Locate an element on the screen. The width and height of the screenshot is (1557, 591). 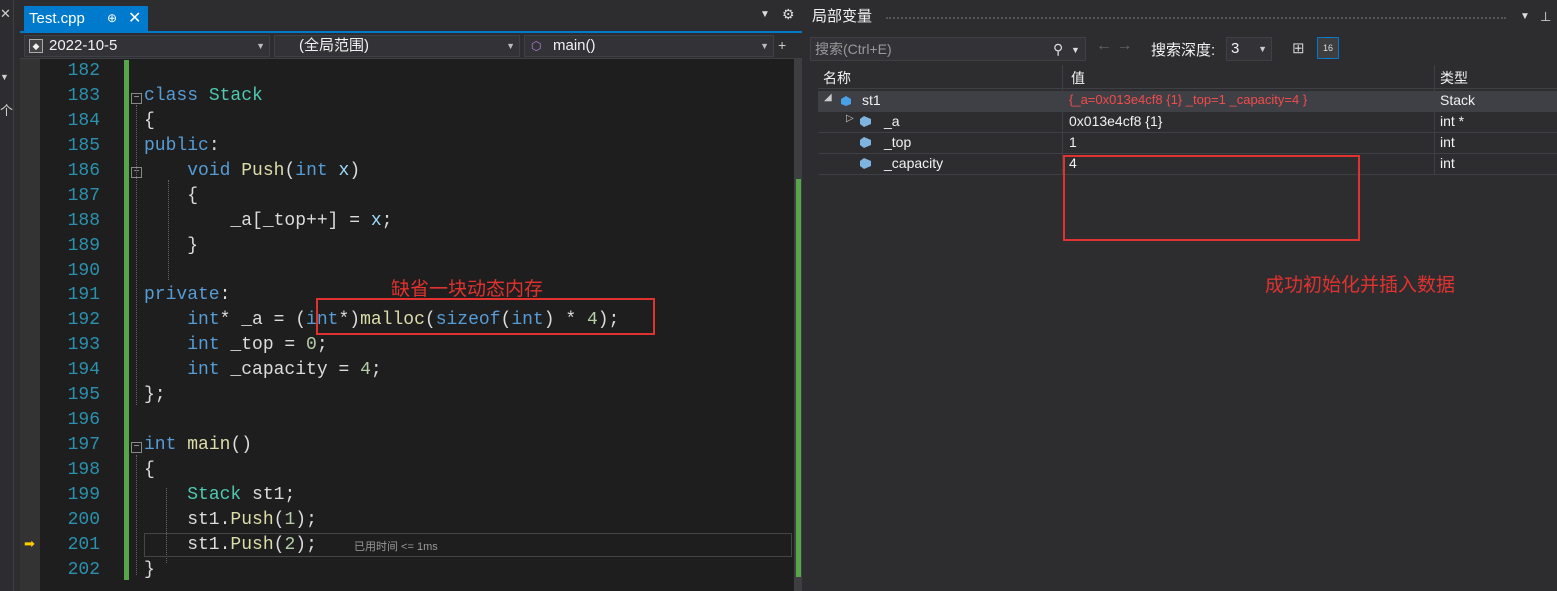
column-header-name: 名称 is located at coordinates (837, 78).